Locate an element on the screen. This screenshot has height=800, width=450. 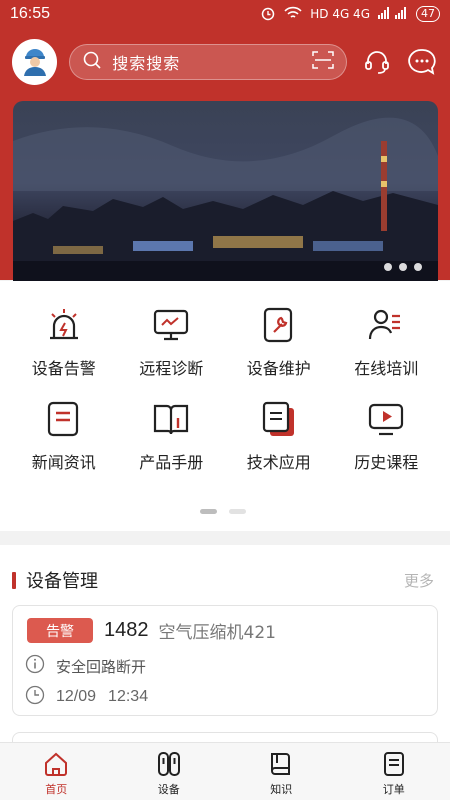
grid-item-maintenance: 设备维护 is located at coordinates (279, 342).